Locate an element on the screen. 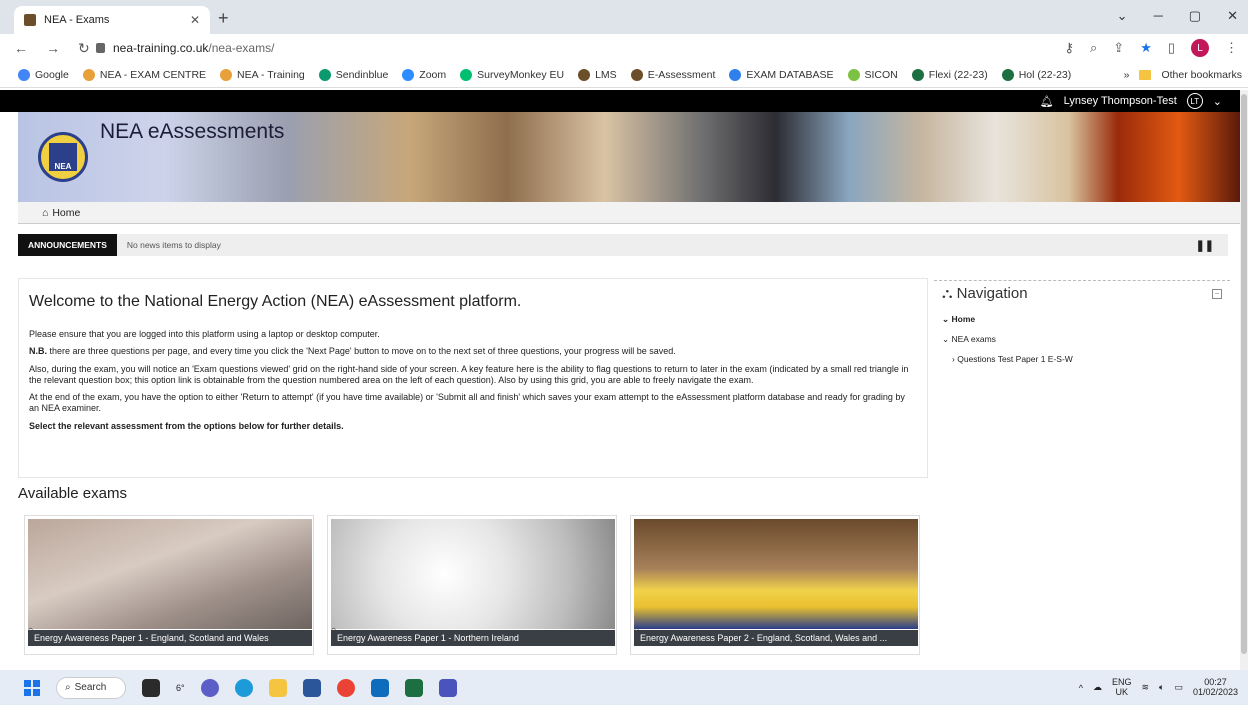  notification-bell-icon: 🔔︎ is located at coordinates (1047, 101).